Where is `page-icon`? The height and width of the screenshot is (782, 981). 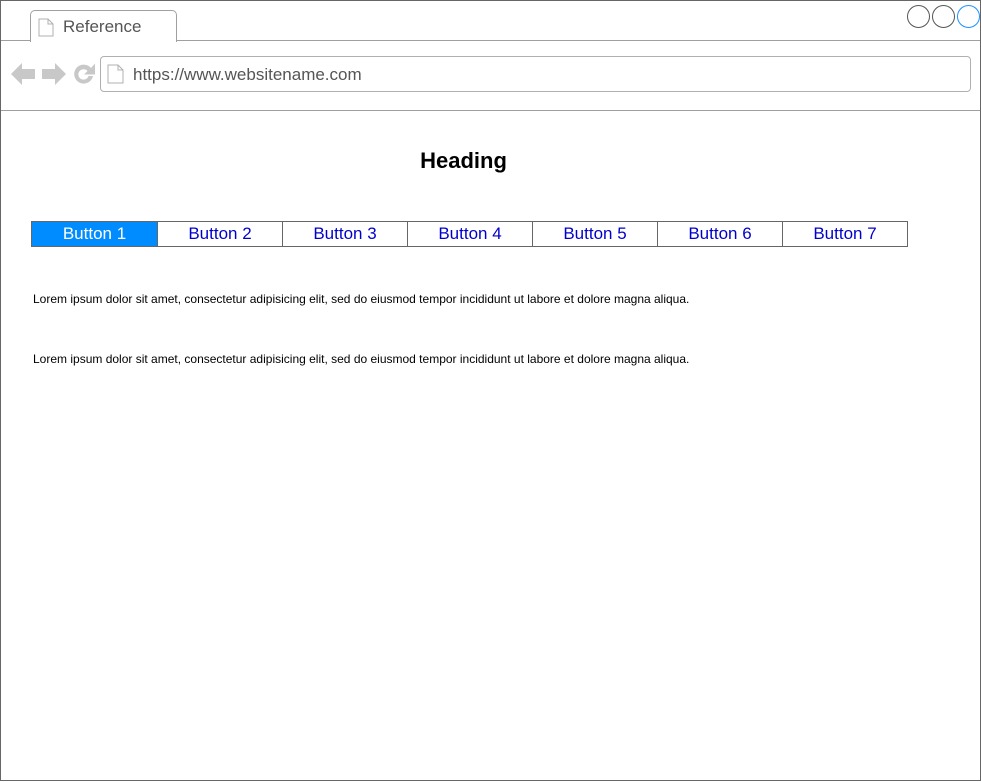
page-icon is located at coordinates (115, 74).